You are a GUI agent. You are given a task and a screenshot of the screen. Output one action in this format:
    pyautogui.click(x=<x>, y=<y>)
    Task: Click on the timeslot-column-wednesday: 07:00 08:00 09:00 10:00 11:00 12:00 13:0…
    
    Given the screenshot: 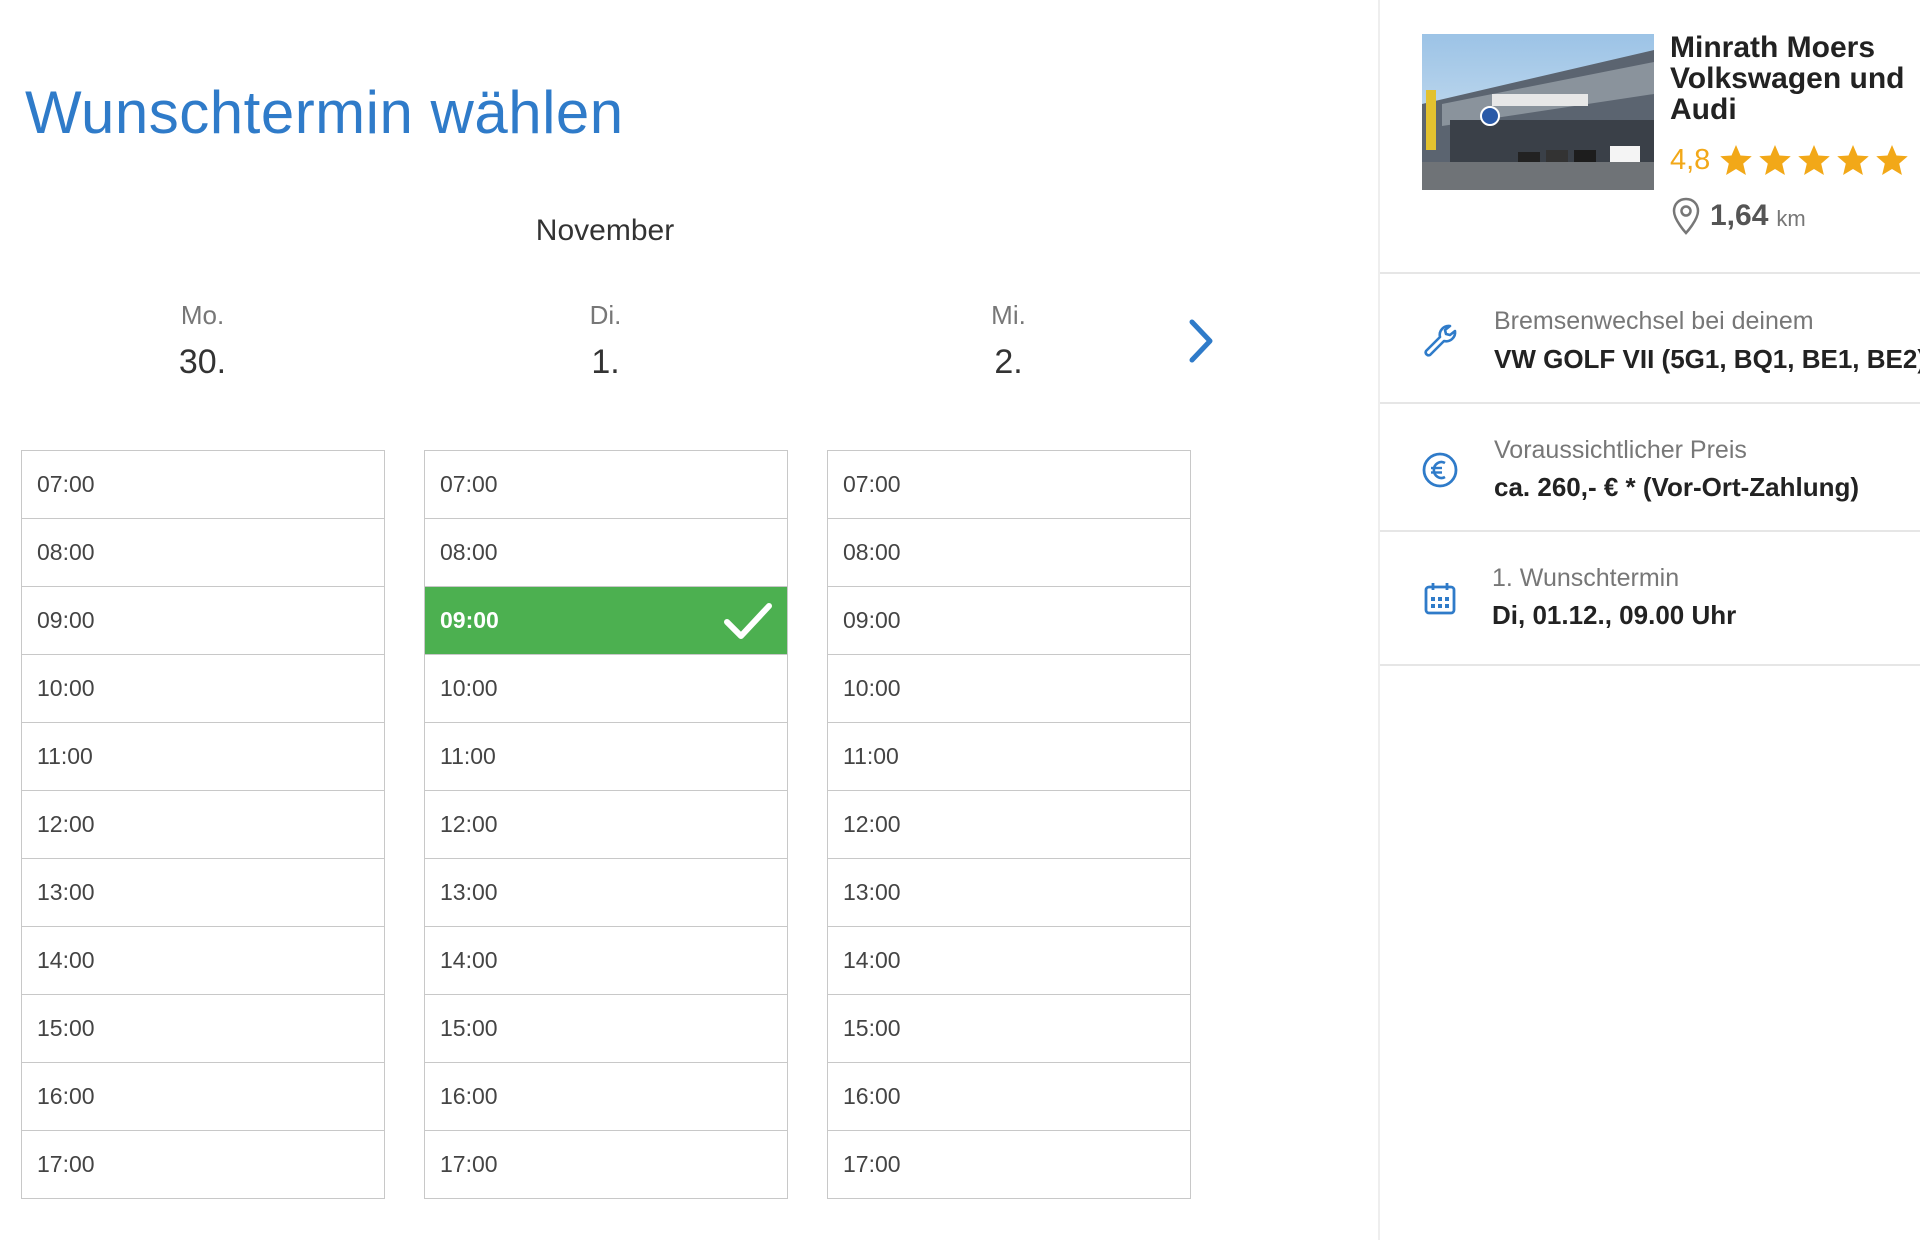 What is the action you would take?
    pyautogui.click(x=1009, y=824)
    